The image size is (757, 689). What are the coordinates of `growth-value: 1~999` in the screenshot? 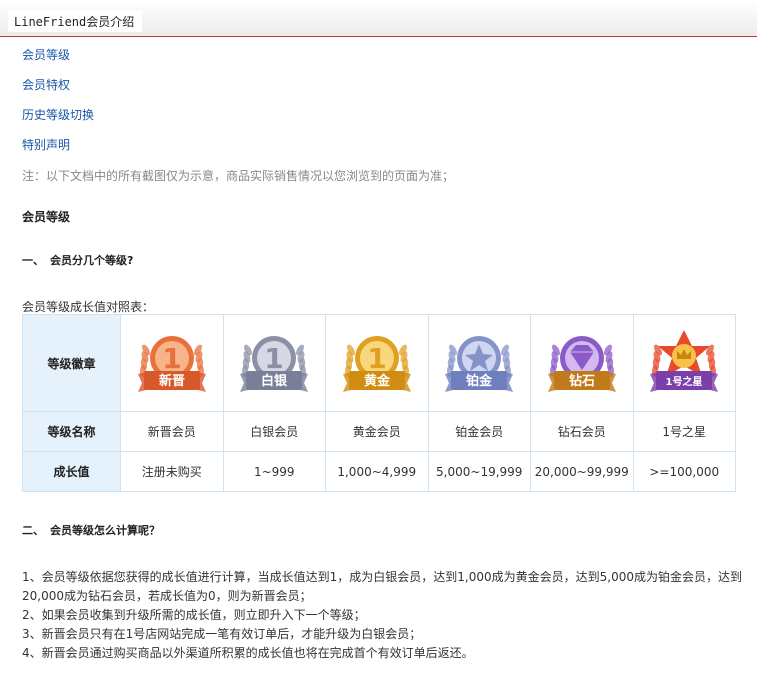 It's located at (274, 471).